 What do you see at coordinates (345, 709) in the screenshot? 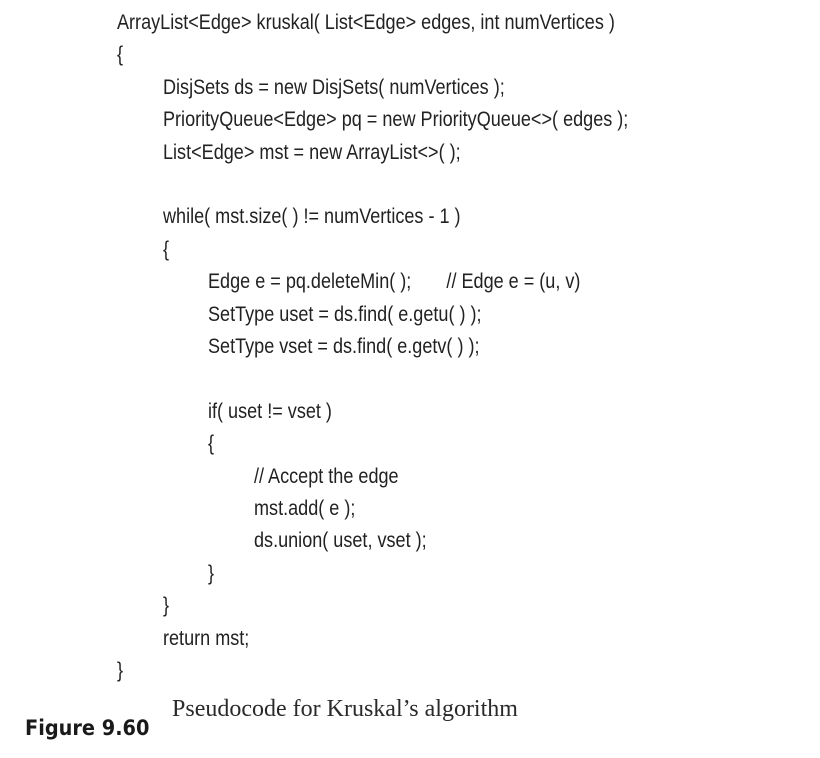
I see `figure-caption-text: Pseudocode for Kruskal’s algorithm` at bounding box center [345, 709].